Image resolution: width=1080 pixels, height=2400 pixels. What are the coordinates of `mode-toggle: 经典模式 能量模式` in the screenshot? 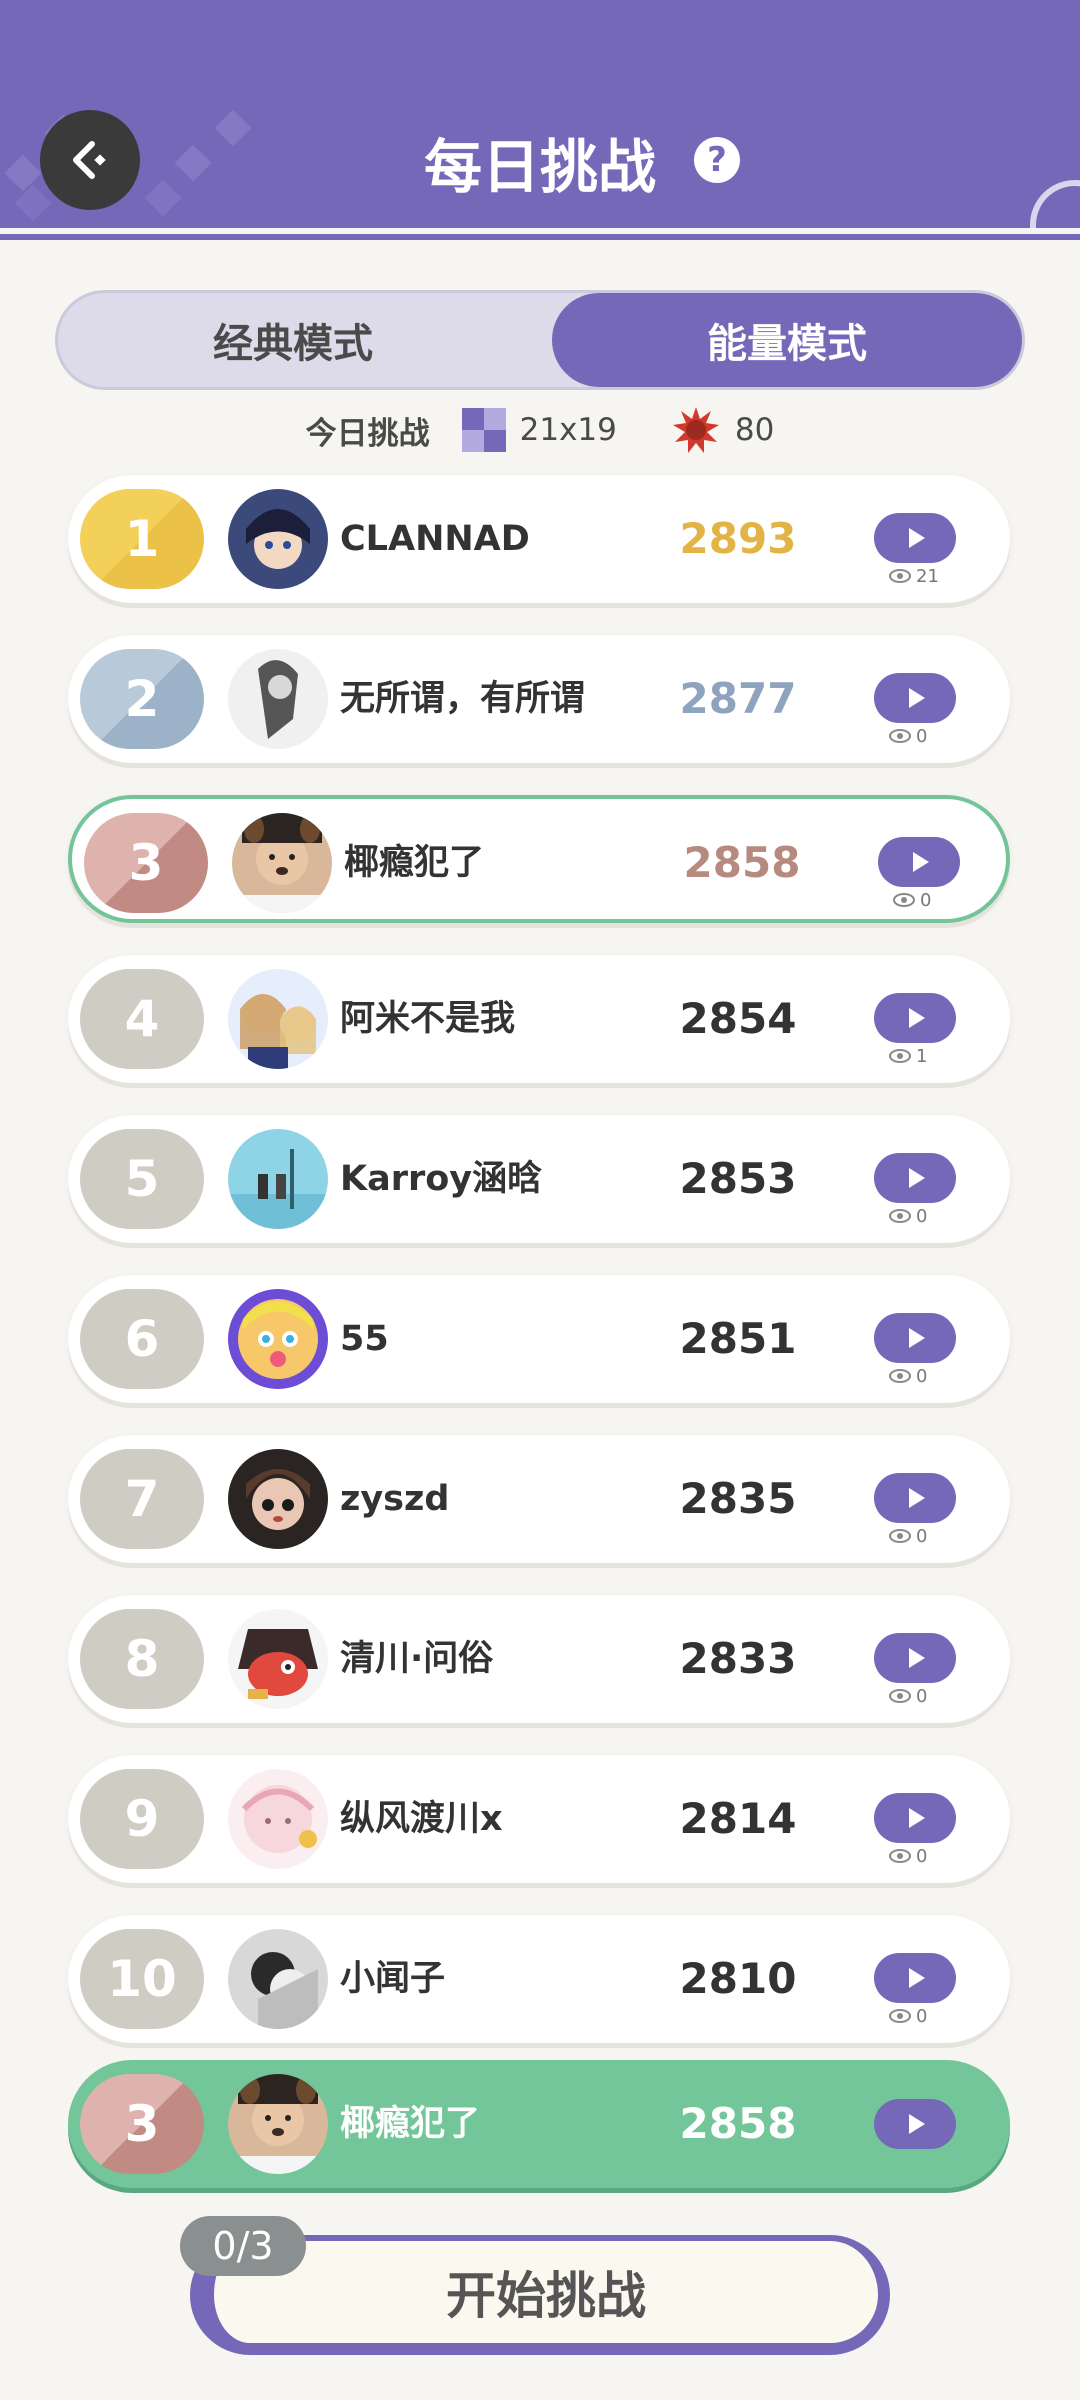 It's located at (540, 340).